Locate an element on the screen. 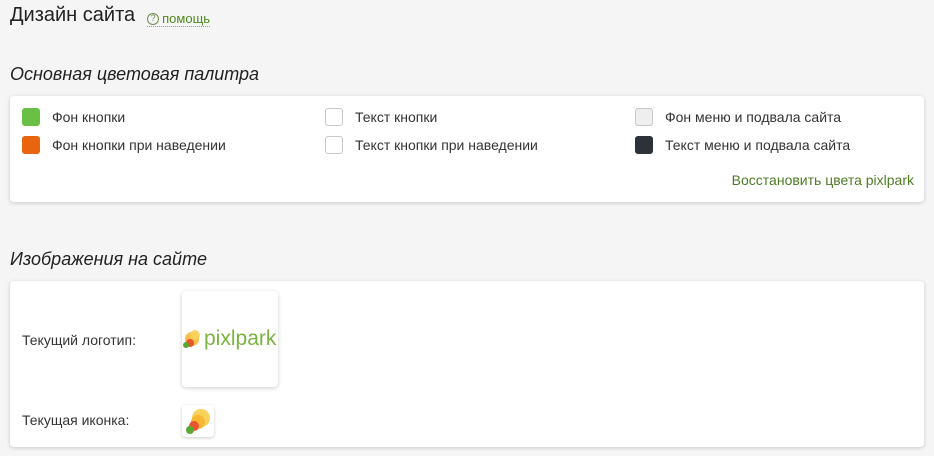  help-link: ? помощь is located at coordinates (179, 18).